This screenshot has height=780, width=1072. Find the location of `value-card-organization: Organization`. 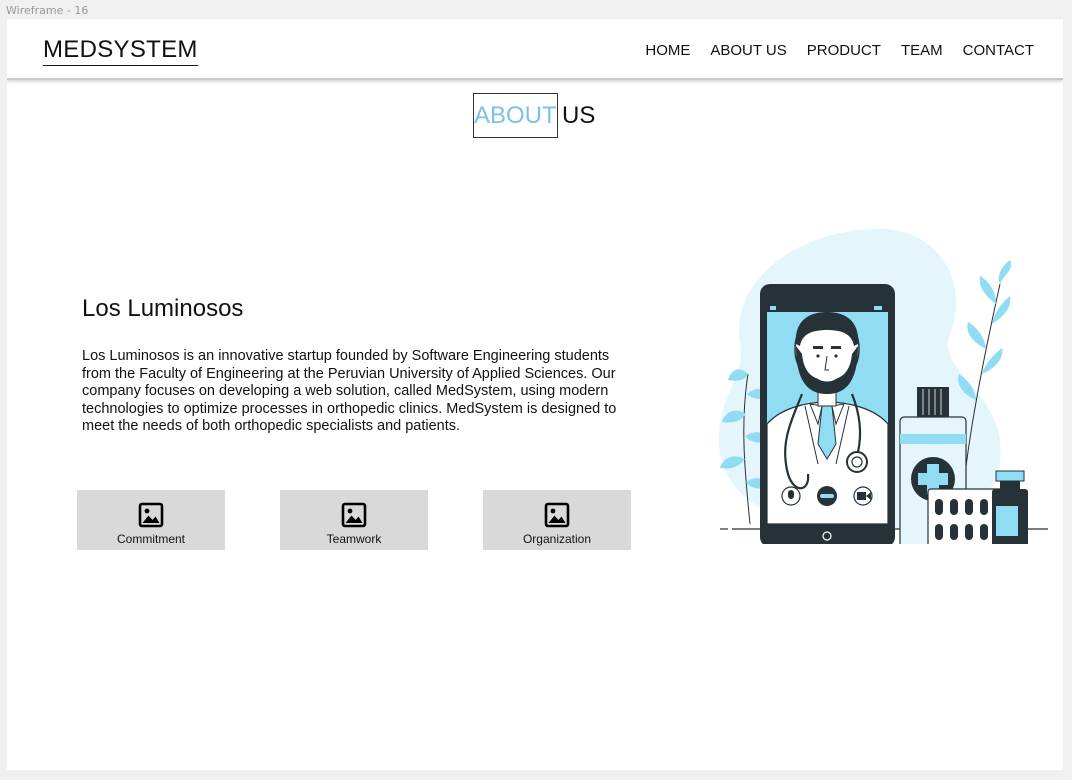

value-card-organization: Organization is located at coordinates (557, 520).